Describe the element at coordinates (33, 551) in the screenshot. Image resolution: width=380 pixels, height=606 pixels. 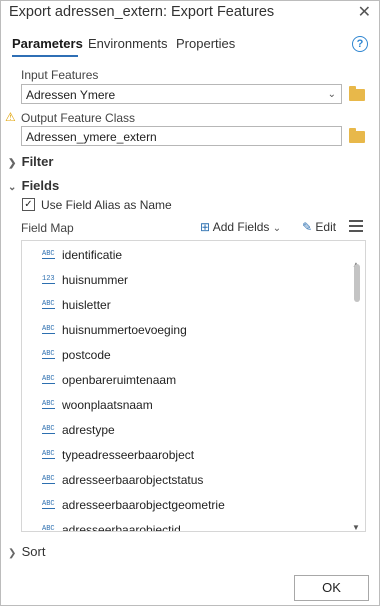
I see `sort-section-label: Sort` at that location.